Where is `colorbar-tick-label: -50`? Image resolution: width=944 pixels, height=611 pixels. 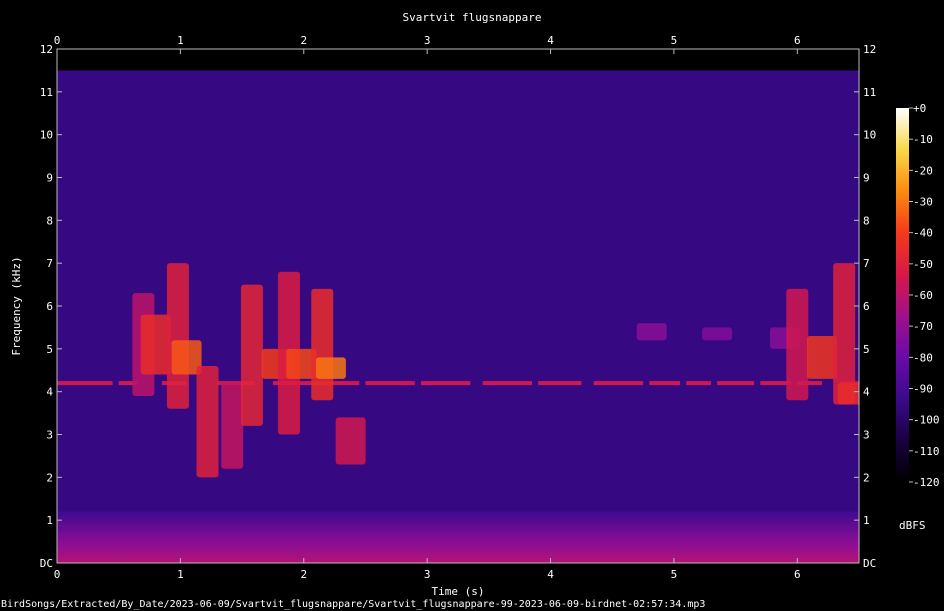
colorbar-tick-label: -50 is located at coordinates (923, 264).